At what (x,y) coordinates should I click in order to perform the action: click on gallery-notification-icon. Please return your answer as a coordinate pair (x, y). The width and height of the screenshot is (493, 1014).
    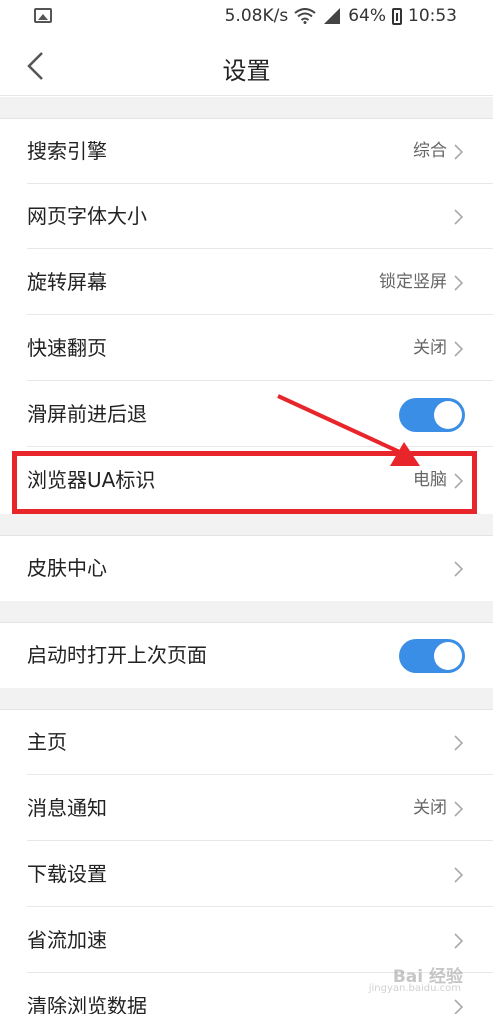
    Looking at the image, I should click on (43, 15).